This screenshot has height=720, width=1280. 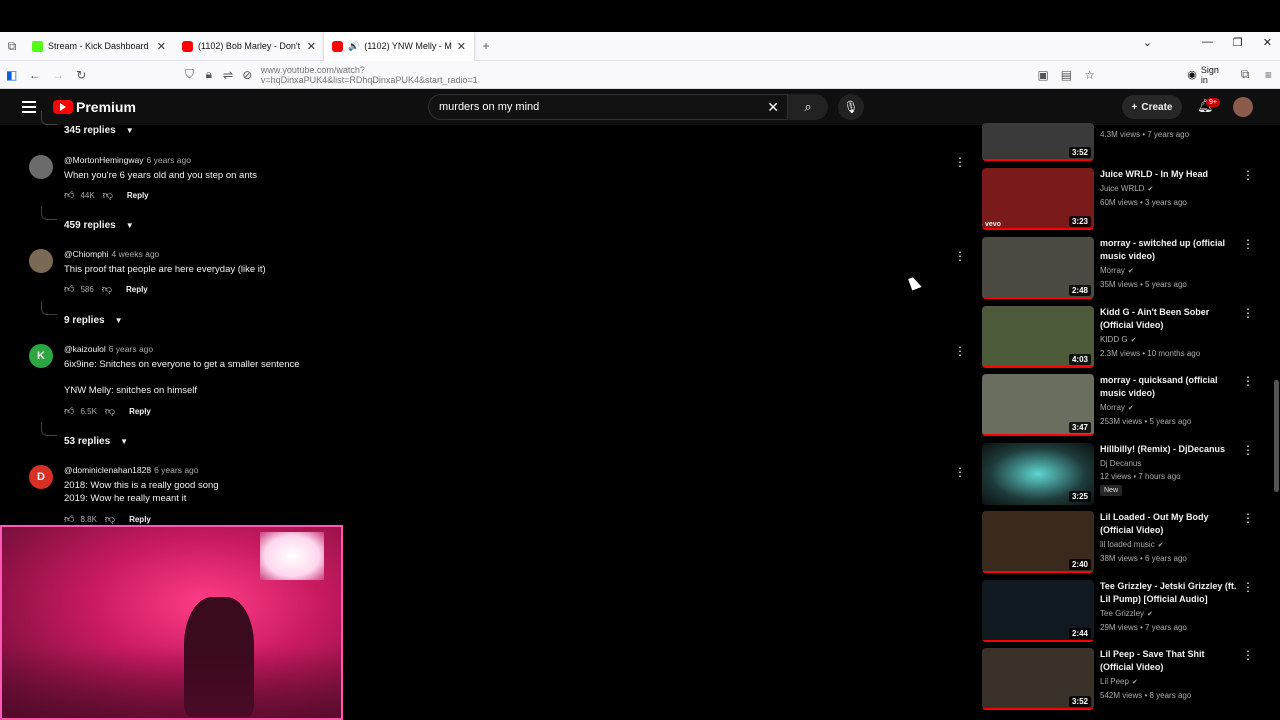 I want to click on reload-icon: ↻, so click(x=81, y=75).